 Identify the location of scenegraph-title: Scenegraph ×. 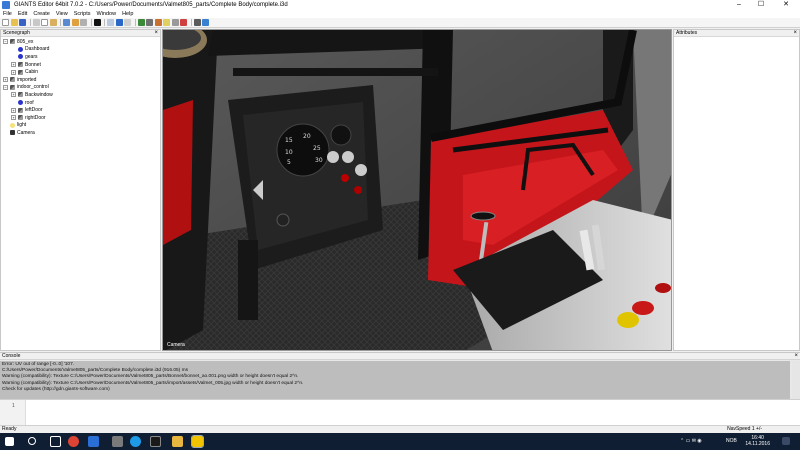
(80, 33).